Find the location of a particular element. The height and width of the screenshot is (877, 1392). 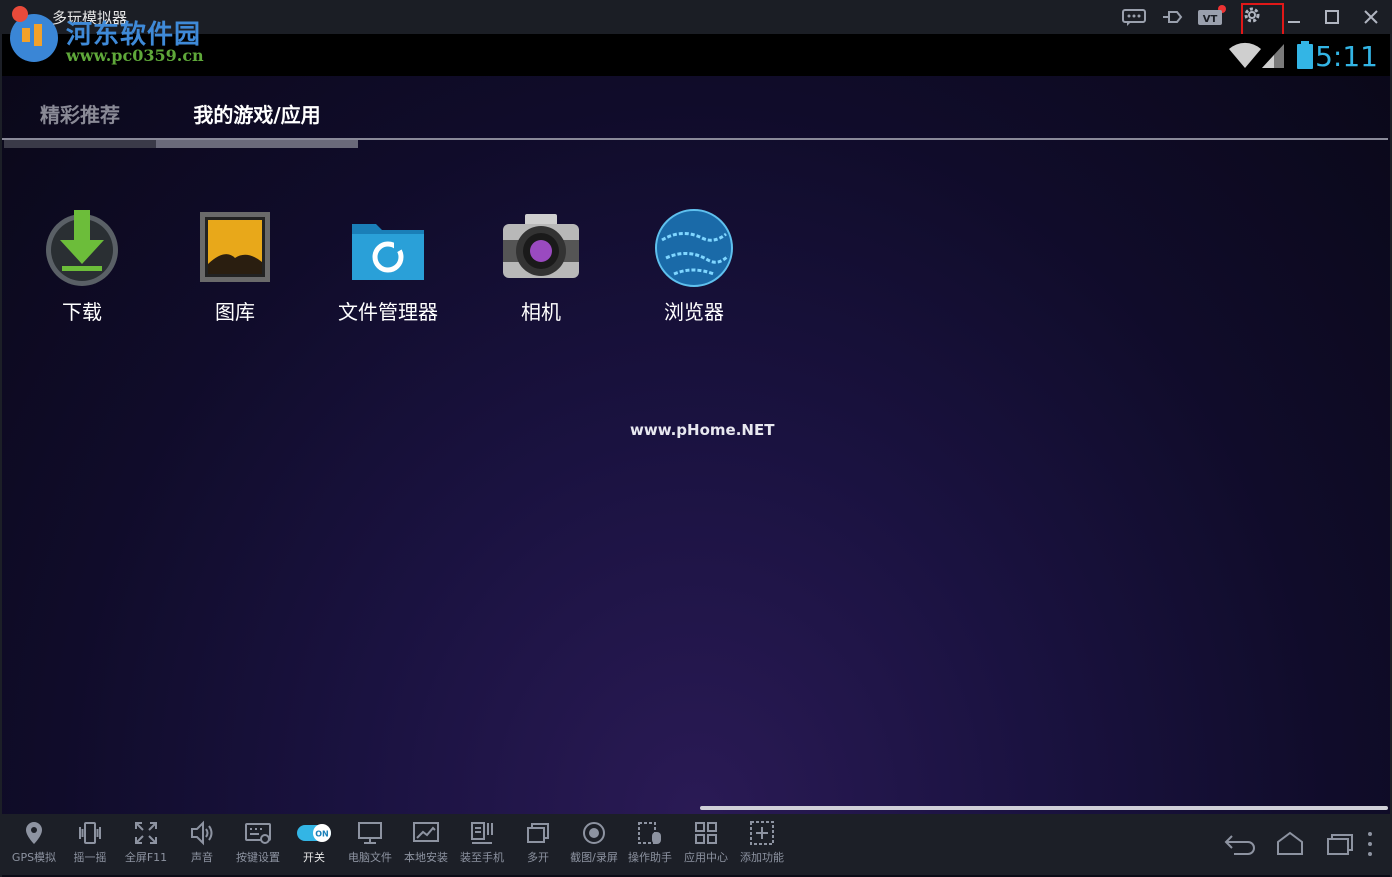

tool-label: GPS模拟 is located at coordinates (34, 857).